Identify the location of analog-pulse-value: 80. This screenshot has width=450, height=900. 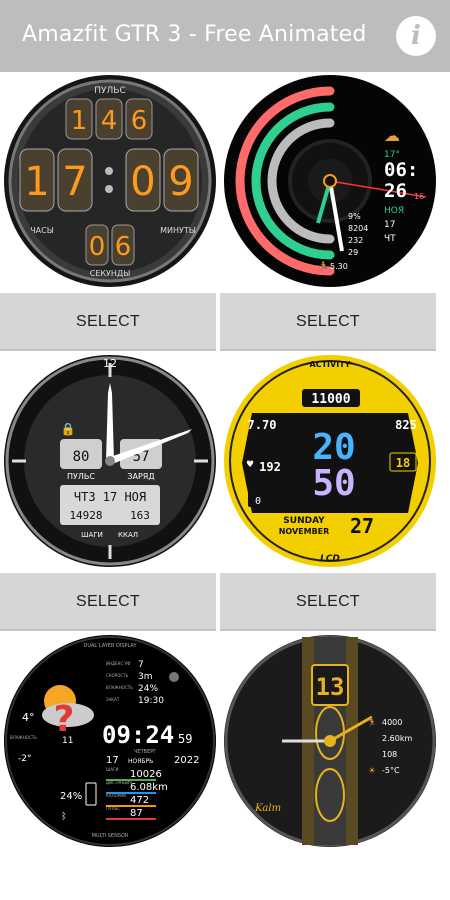
(81, 457).